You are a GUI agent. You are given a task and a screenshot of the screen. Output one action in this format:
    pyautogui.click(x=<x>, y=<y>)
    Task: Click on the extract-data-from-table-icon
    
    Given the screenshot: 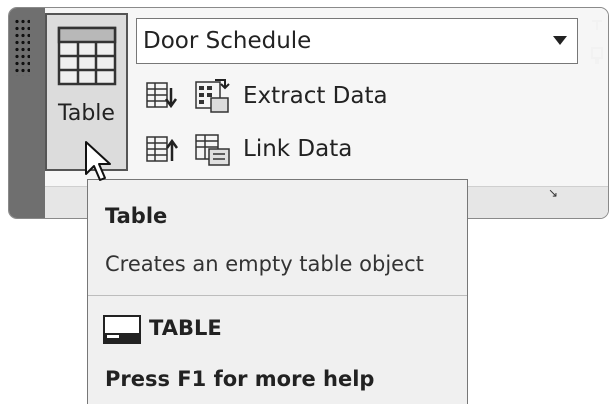 What is the action you would take?
    pyautogui.click(x=163, y=99)
    